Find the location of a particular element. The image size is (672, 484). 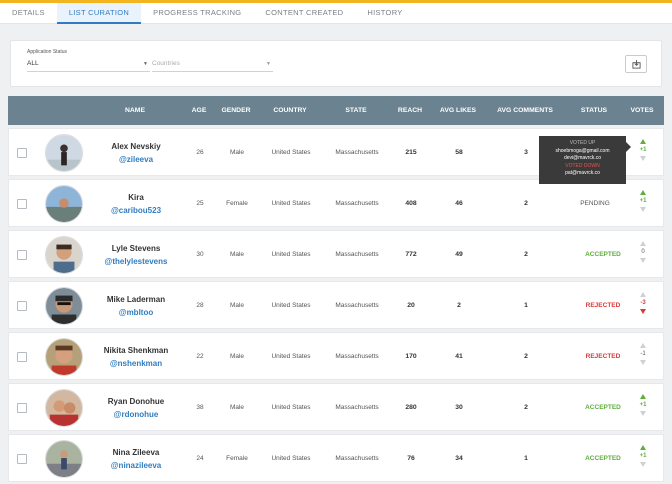

influencer-handle: @nshenkman is located at coordinates (136, 363).